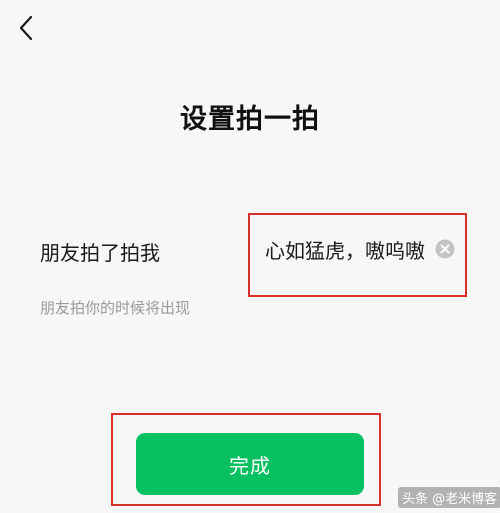 The height and width of the screenshot is (513, 500). Describe the element at coordinates (449, 497) in the screenshot. I see `watermark: 头条 @老米博客` at that location.